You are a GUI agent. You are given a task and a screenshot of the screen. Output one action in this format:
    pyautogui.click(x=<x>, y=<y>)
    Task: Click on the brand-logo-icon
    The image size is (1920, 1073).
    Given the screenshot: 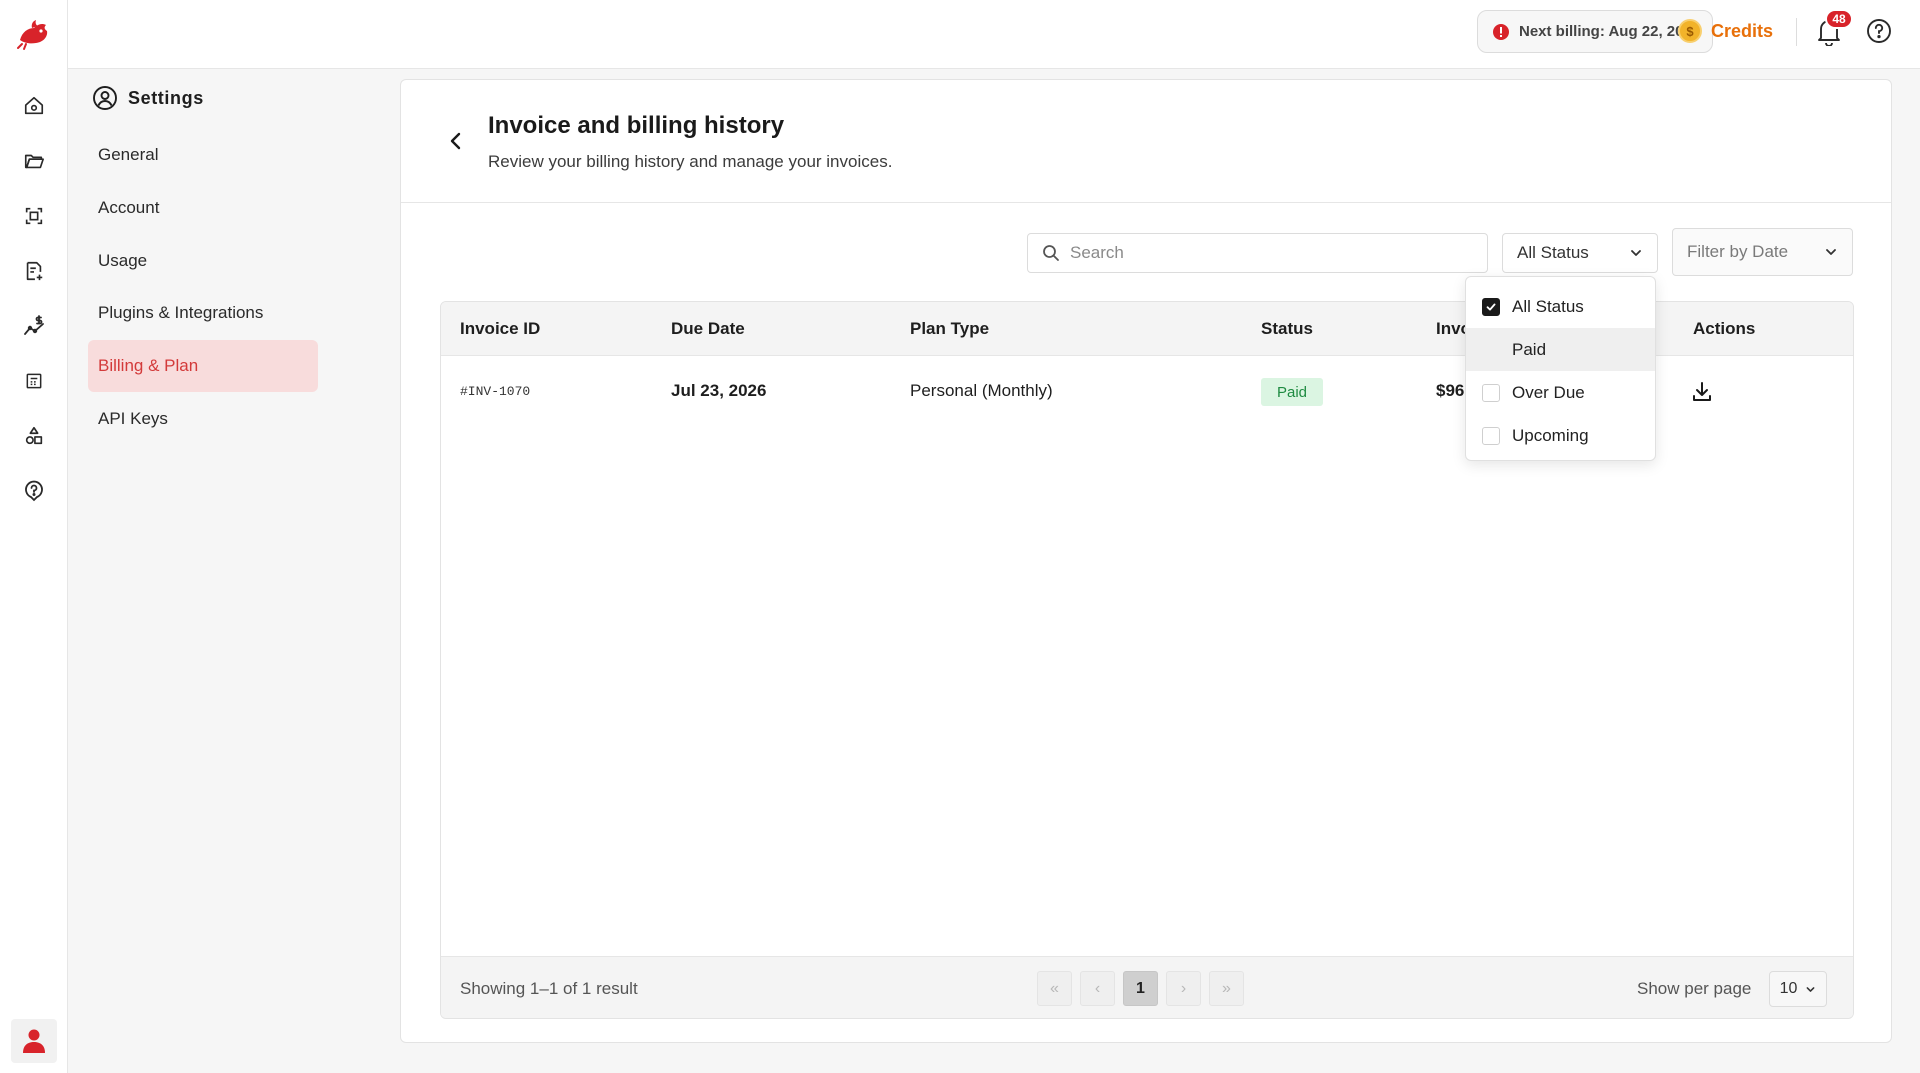 What is the action you would take?
    pyautogui.click(x=34, y=34)
    